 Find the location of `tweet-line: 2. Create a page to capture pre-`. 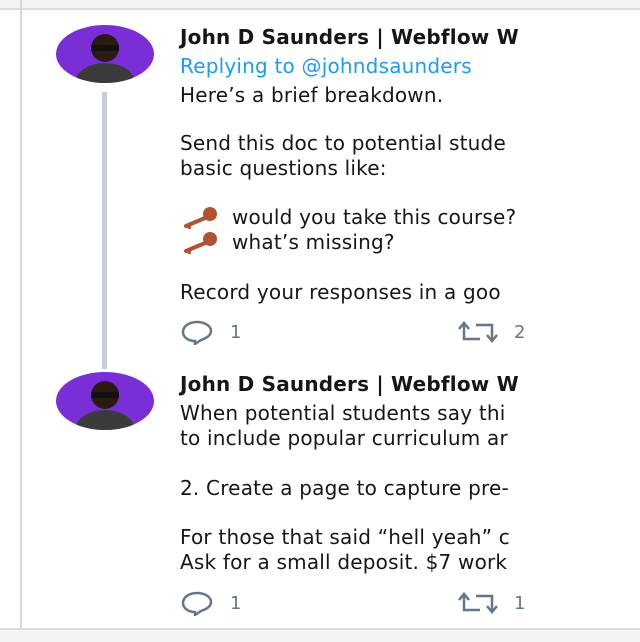

tweet-line: 2. Create a page to capture pre- is located at coordinates (344, 488).